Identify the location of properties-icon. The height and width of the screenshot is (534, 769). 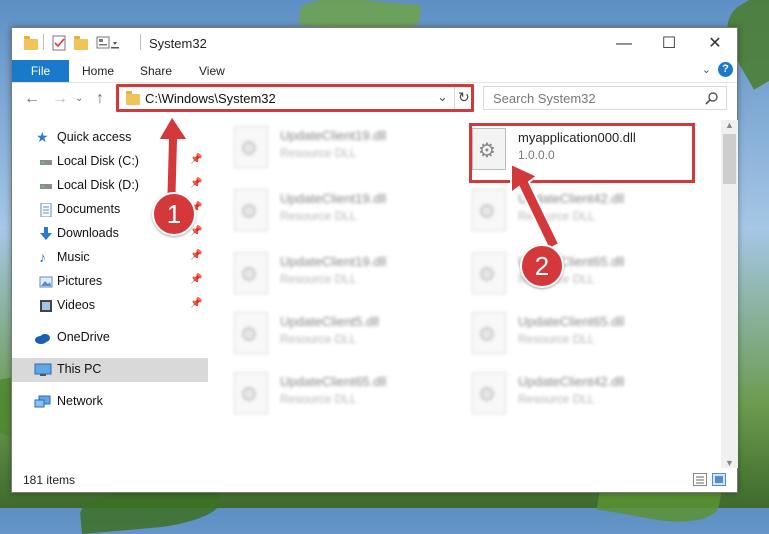
(59, 43).